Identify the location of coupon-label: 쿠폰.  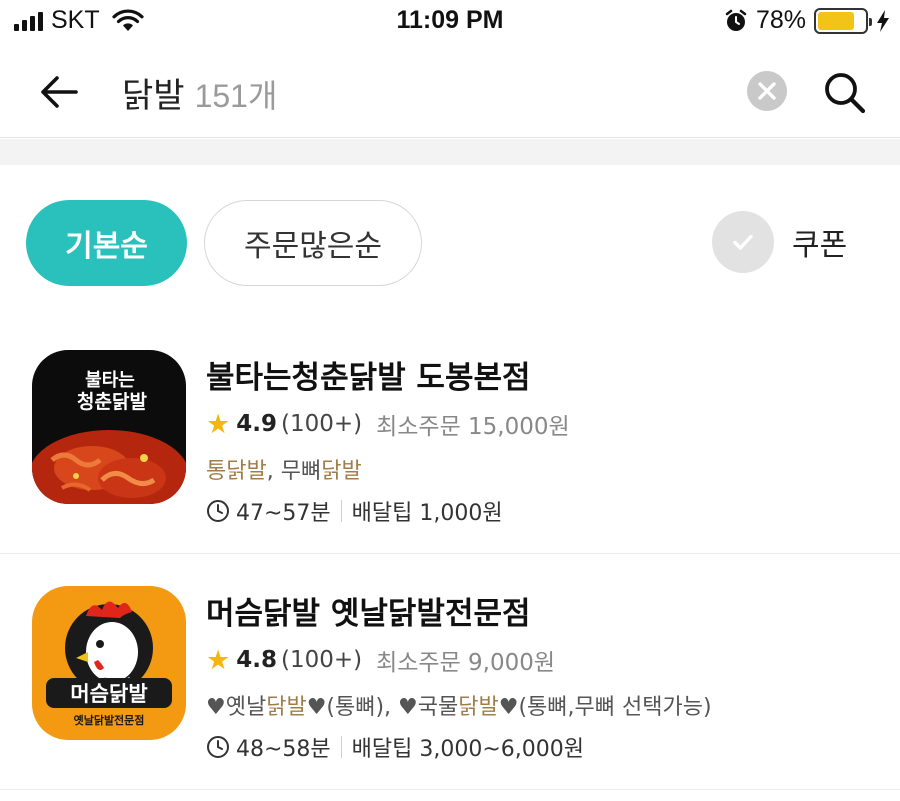
(820, 245).